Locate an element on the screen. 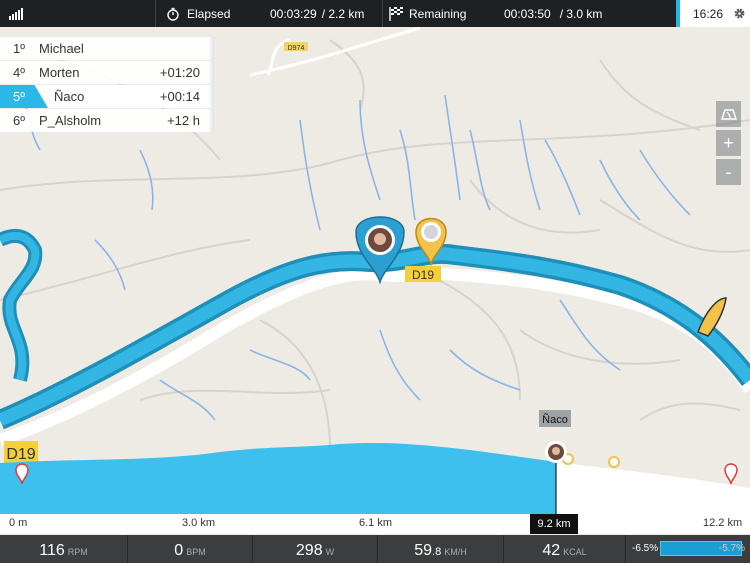 The width and height of the screenshot is (750, 563). heart-rate-value: 0 is located at coordinates (179, 550).